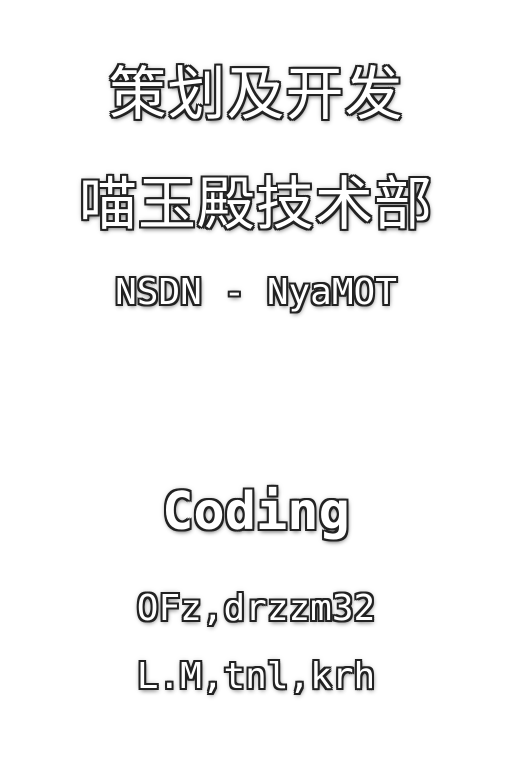 The width and height of the screenshot is (512, 768). I want to click on credits-team-tag: NSDN - NyaMOT, so click(256, 292).